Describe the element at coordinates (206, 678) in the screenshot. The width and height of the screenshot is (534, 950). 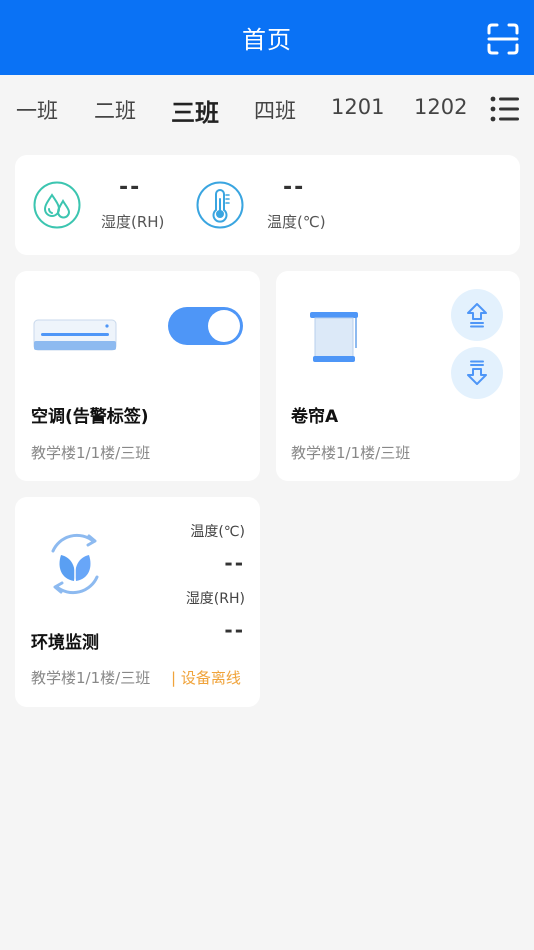
I see `device-offline-status: | 设备离线` at that location.